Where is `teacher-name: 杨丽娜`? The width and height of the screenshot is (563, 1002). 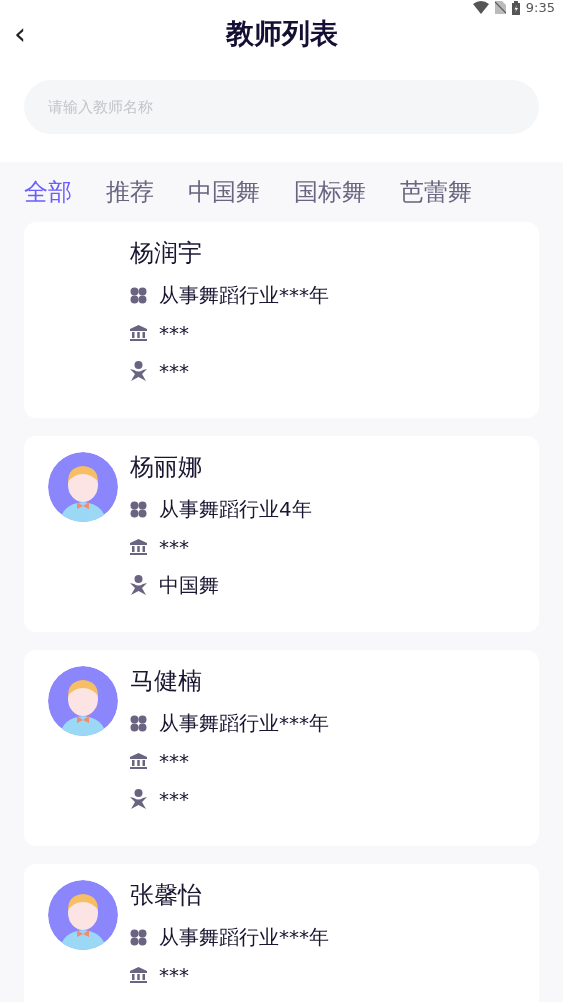
teacher-name: 杨丽娜 is located at coordinates (166, 467).